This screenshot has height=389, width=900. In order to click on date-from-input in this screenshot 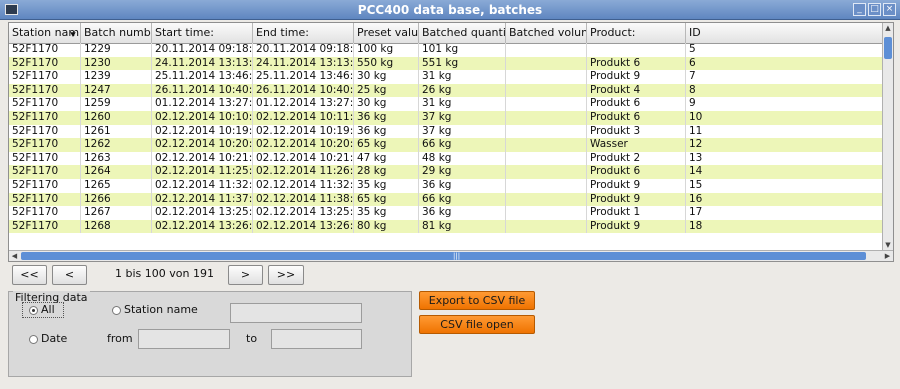, I will do `click(184, 339)`.